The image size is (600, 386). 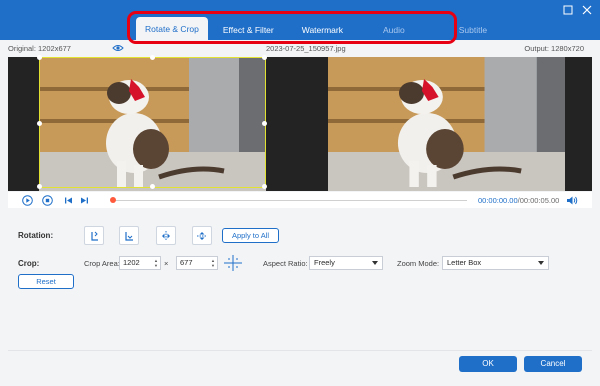 I want to click on crop-area-label: Crop Area:, so click(x=102, y=263).